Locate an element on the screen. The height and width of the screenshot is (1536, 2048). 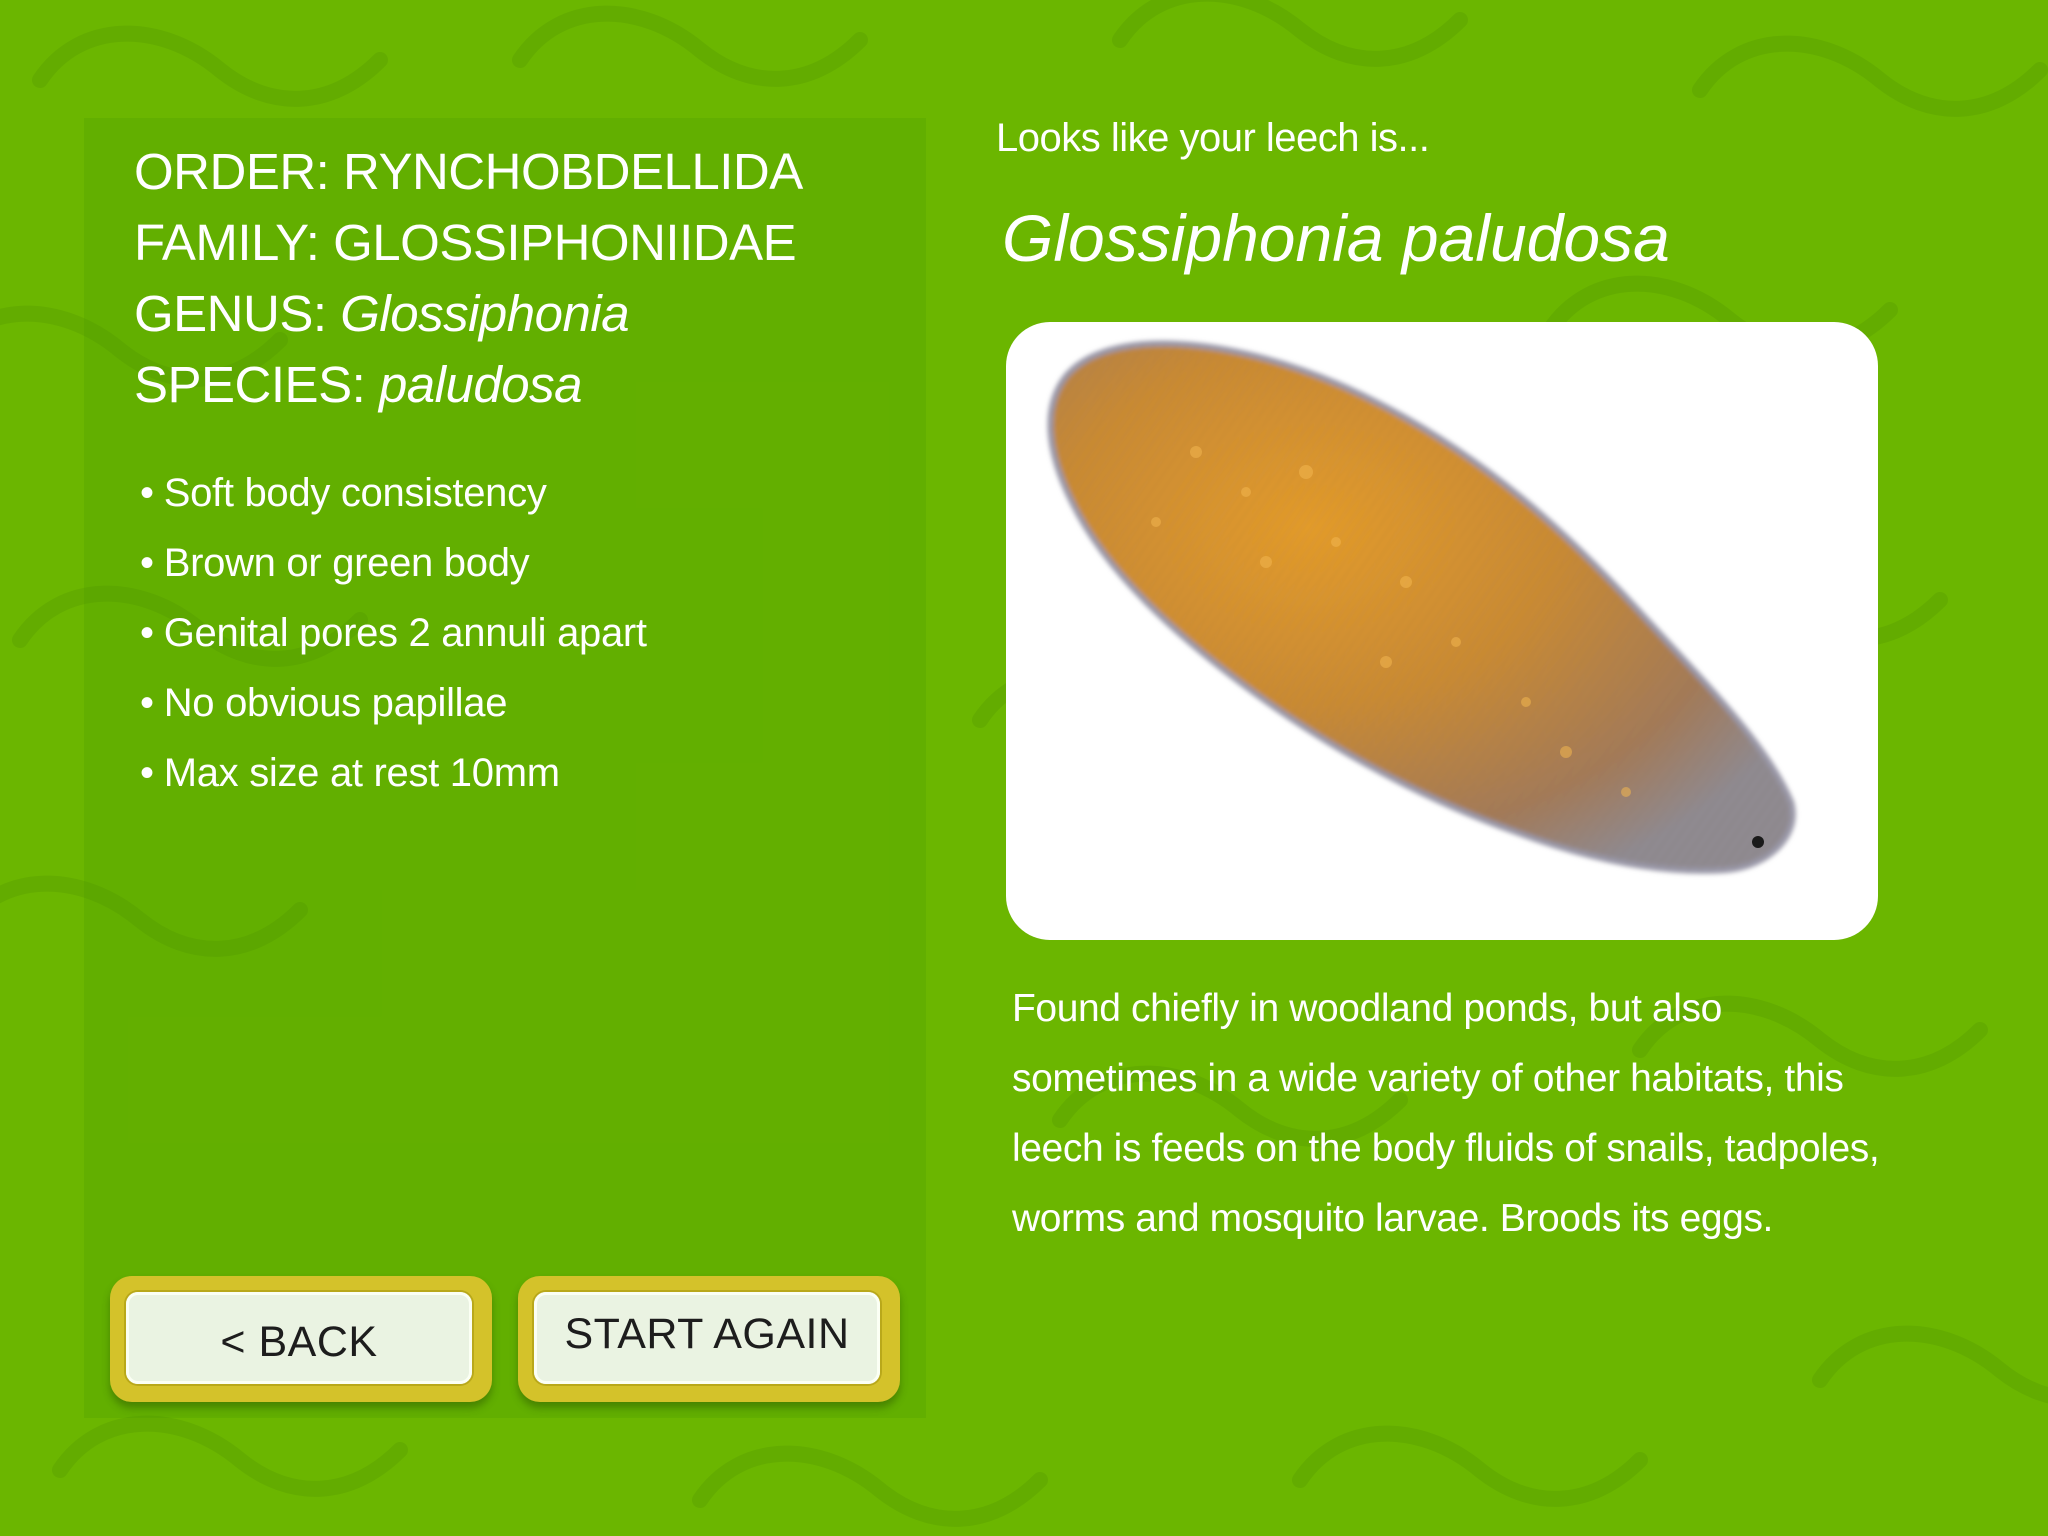
feature-item: No obvious papillae is located at coordinates (393, 703).